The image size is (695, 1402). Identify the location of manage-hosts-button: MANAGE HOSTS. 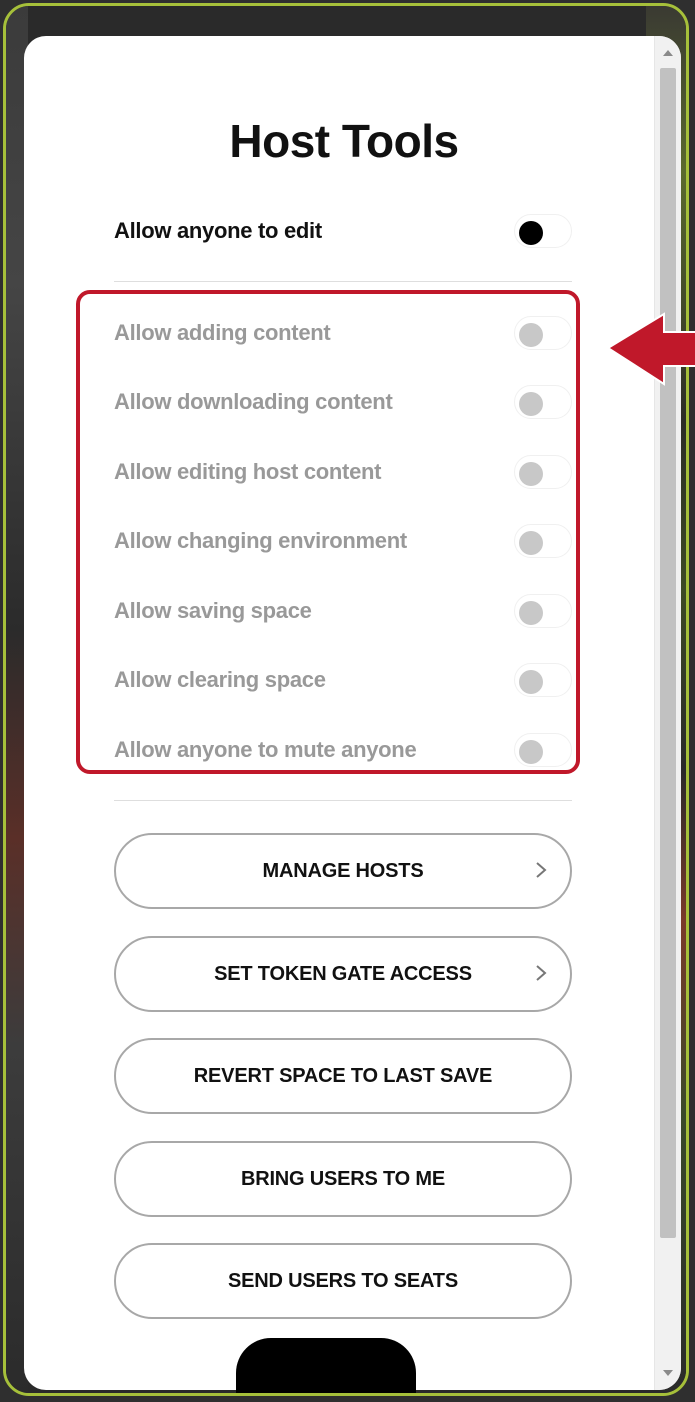
(343, 871).